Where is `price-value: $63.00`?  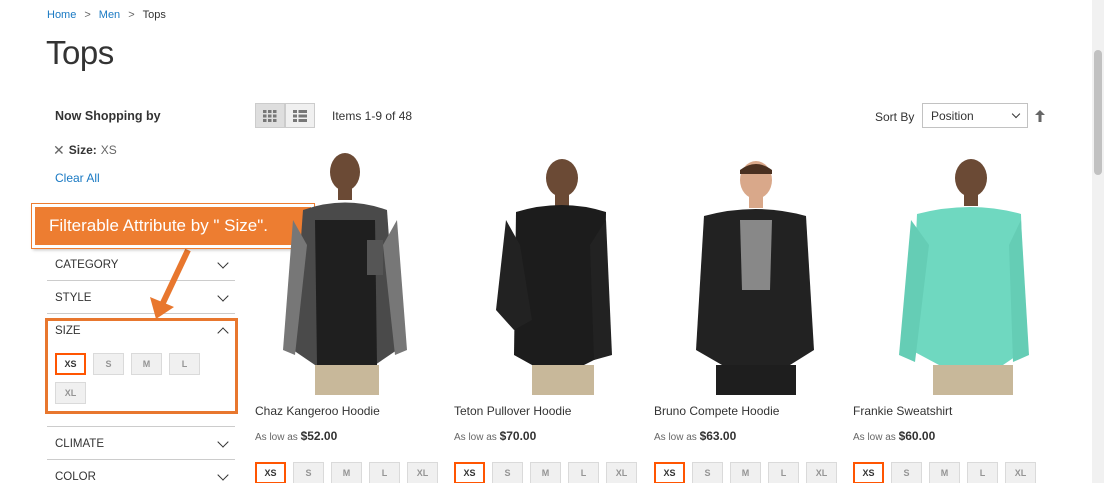
price-value: $63.00 is located at coordinates (718, 436).